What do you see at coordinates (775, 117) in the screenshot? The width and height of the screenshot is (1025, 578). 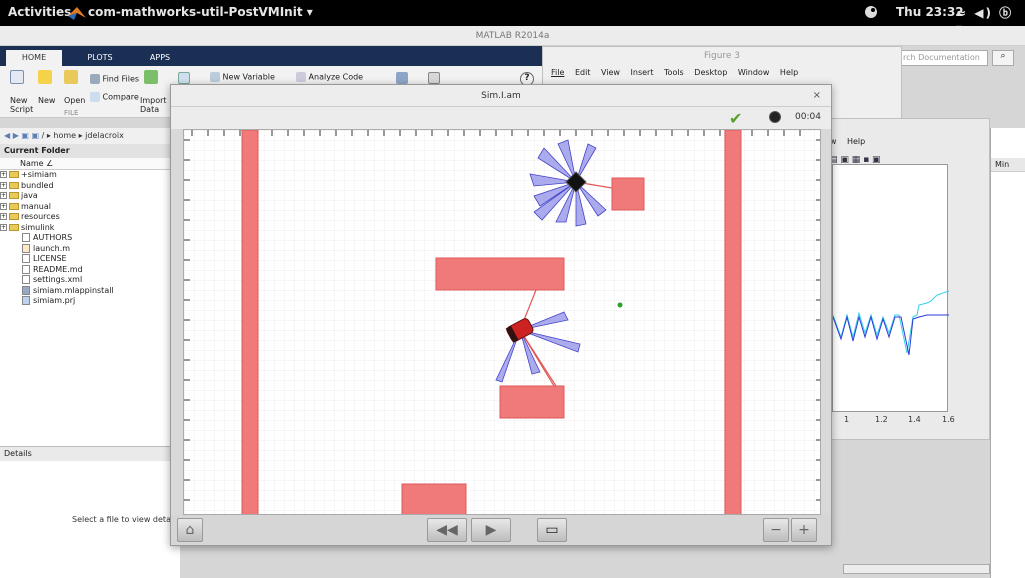 I see `clock-icon` at bounding box center [775, 117].